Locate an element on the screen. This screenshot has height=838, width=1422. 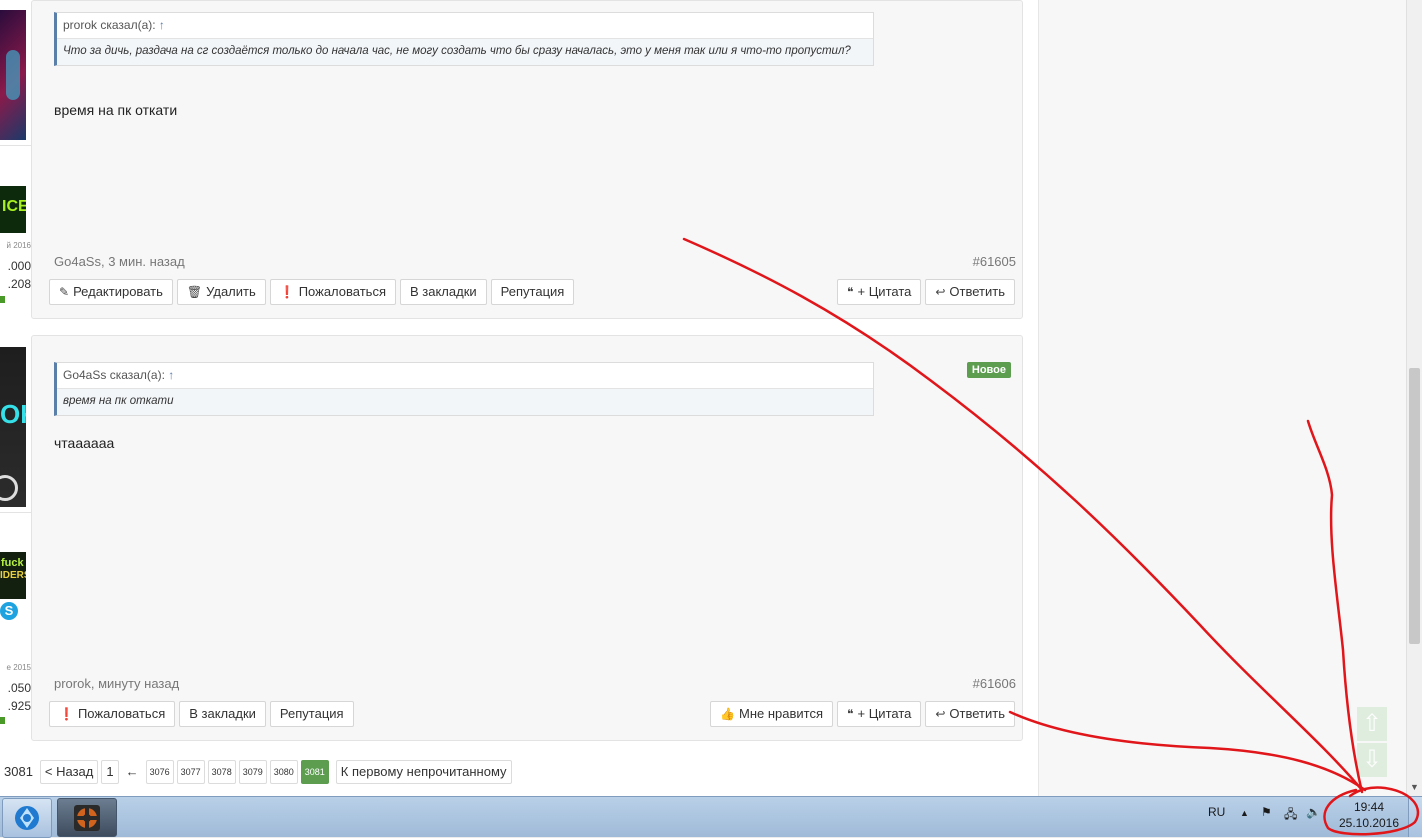
scrollbar-thumb is located at coordinates (1414, 506).